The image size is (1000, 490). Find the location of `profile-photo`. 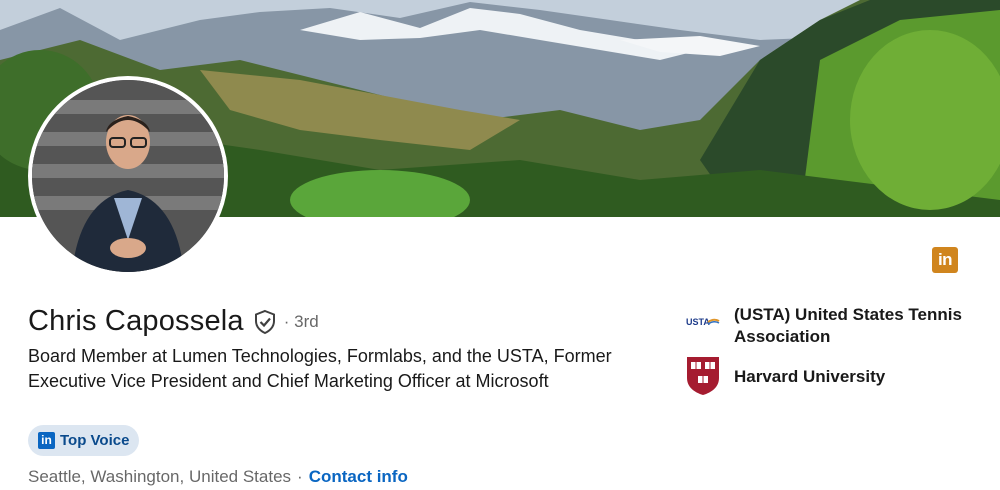

profile-photo is located at coordinates (128, 176).